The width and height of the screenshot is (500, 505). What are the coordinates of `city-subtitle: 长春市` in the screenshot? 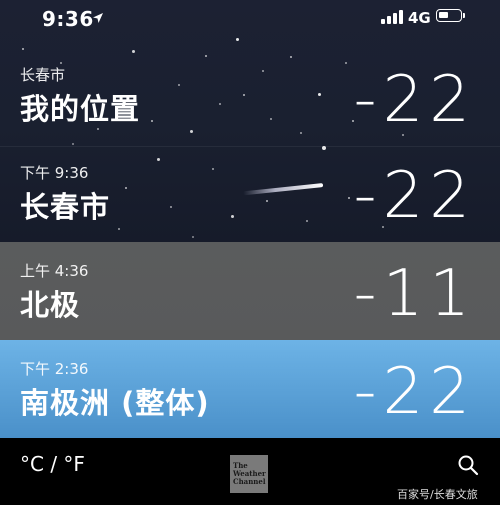 It's located at (43, 75).